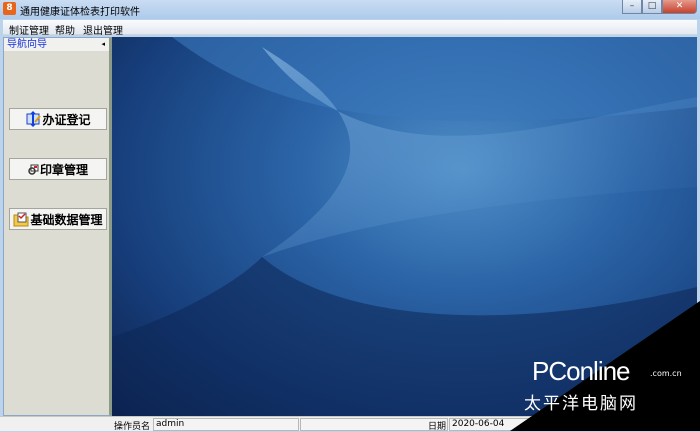 The width and height of the screenshot is (700, 432). I want to click on watermark-cn: 太平洋电脑网, so click(581, 404).